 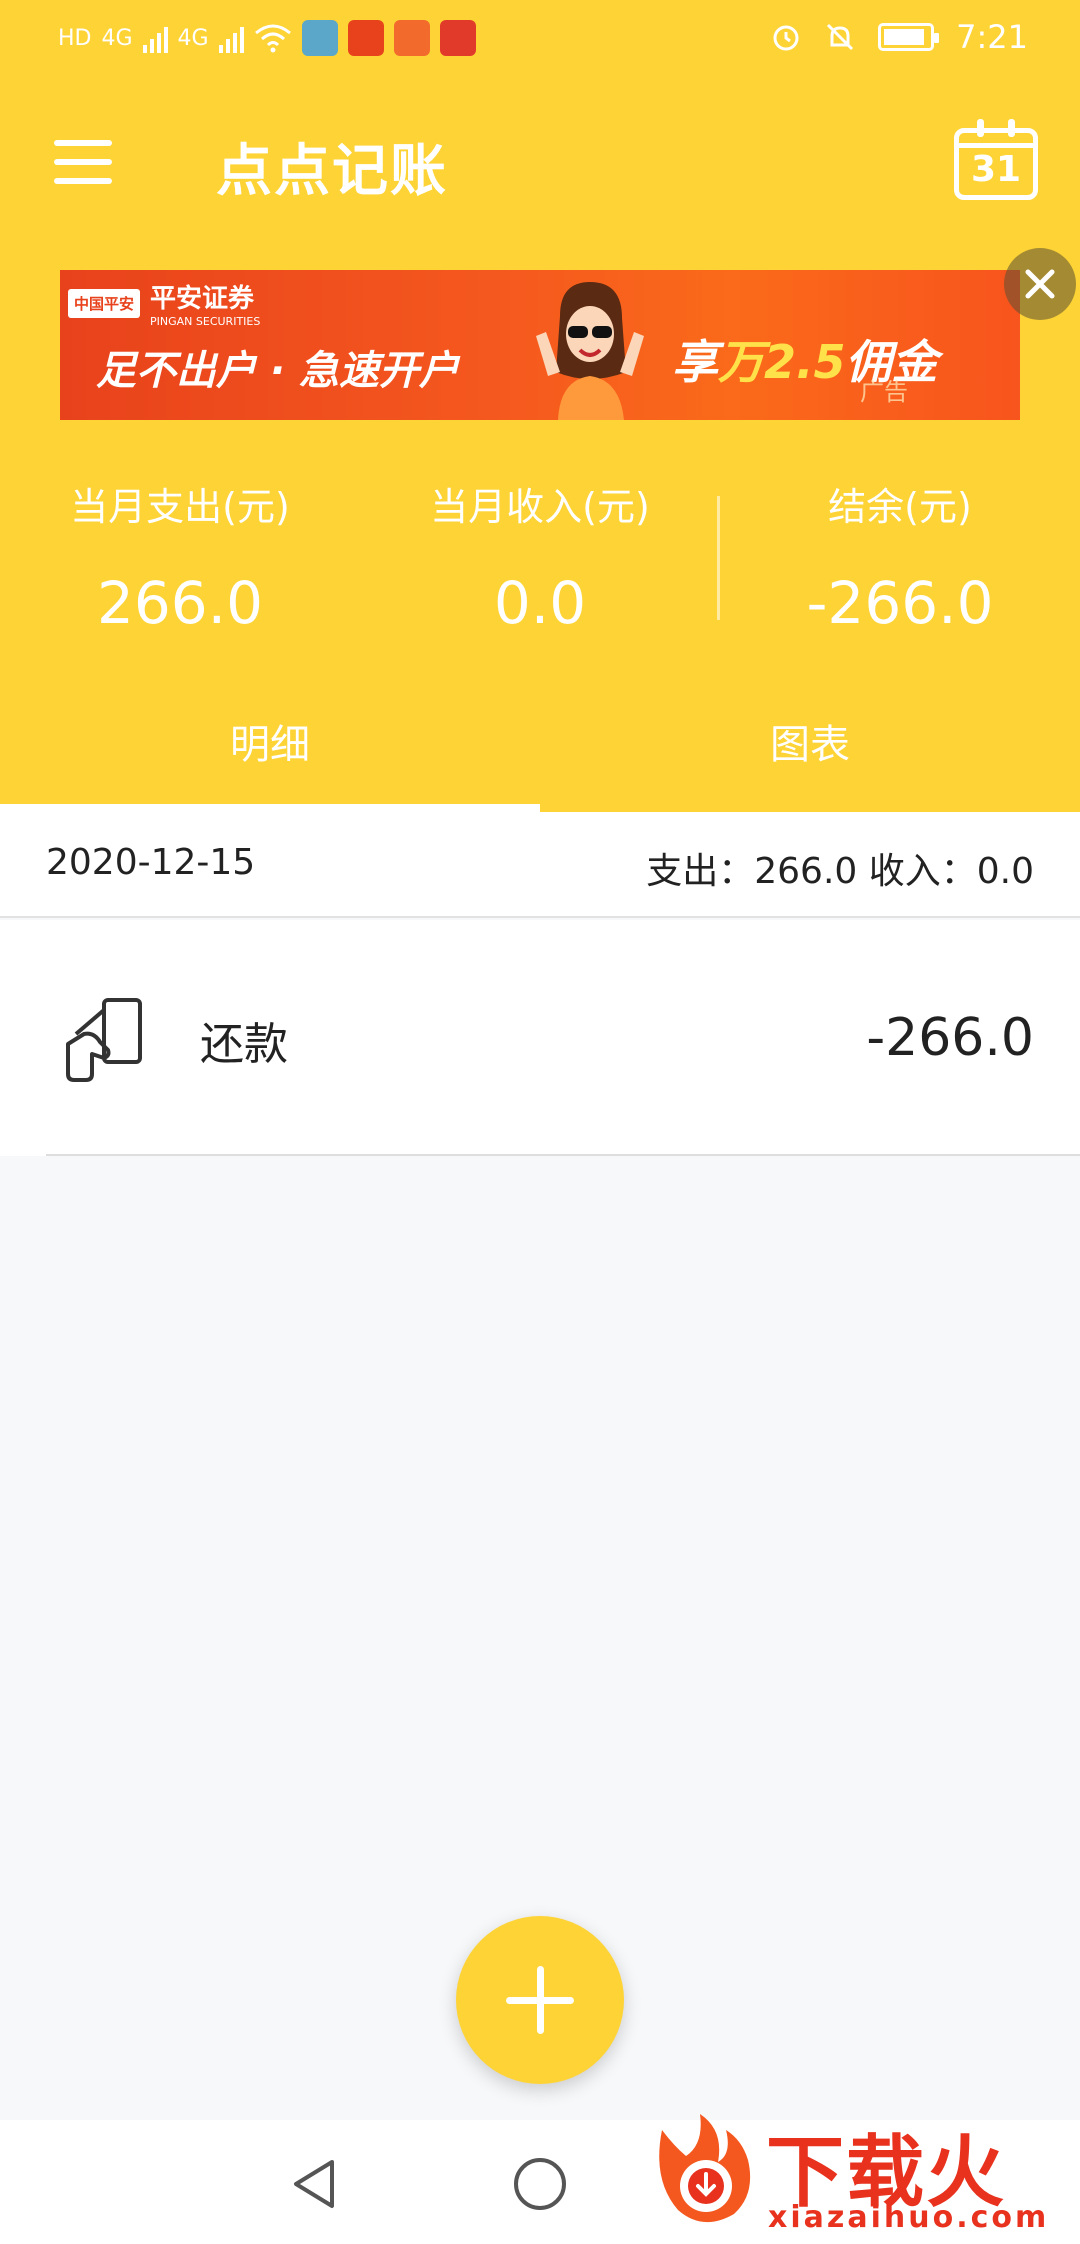 I want to click on status-right: 7:21, so click(x=899, y=37).